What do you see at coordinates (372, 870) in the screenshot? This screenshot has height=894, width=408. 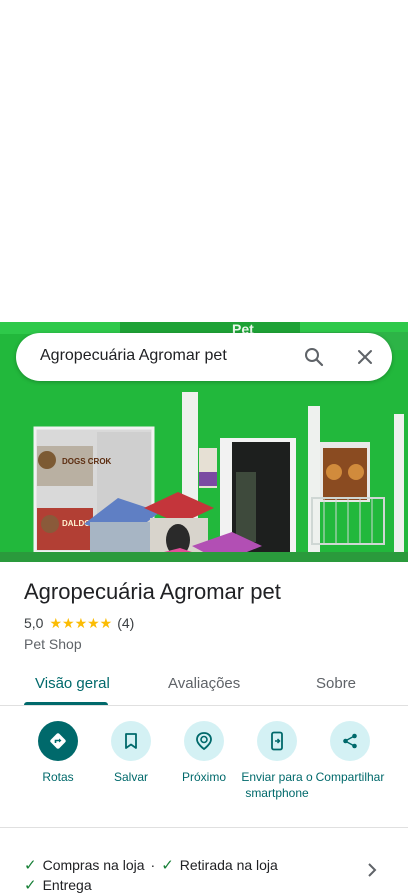 I see `chevron-right-icon` at bounding box center [372, 870].